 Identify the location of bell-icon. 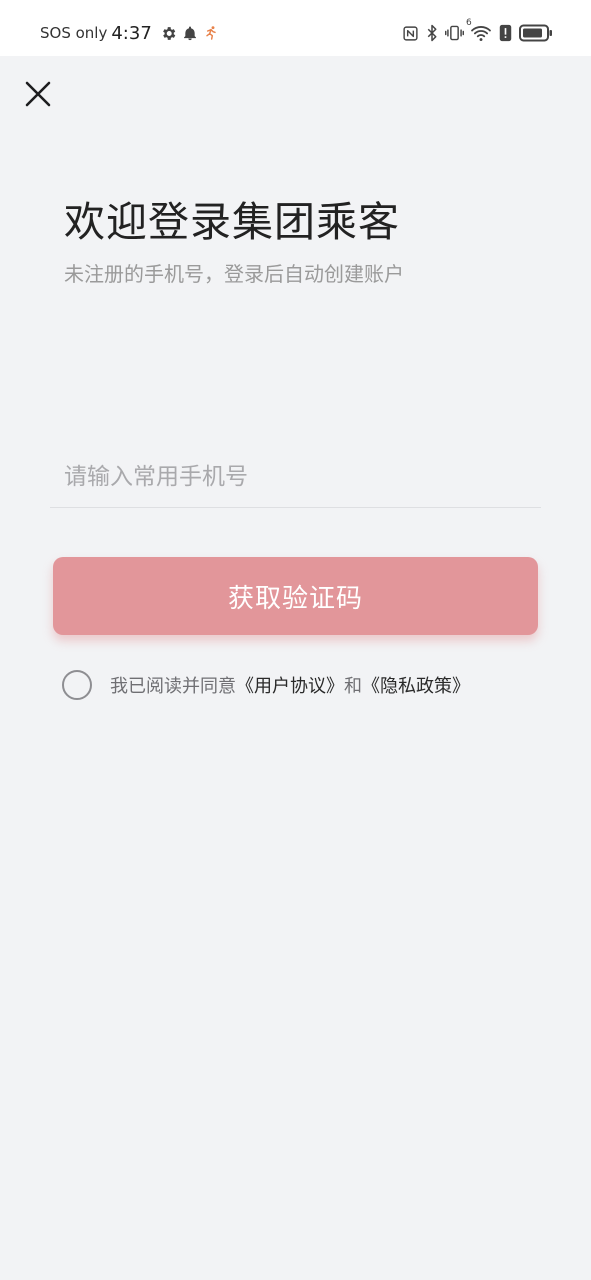
(190, 33).